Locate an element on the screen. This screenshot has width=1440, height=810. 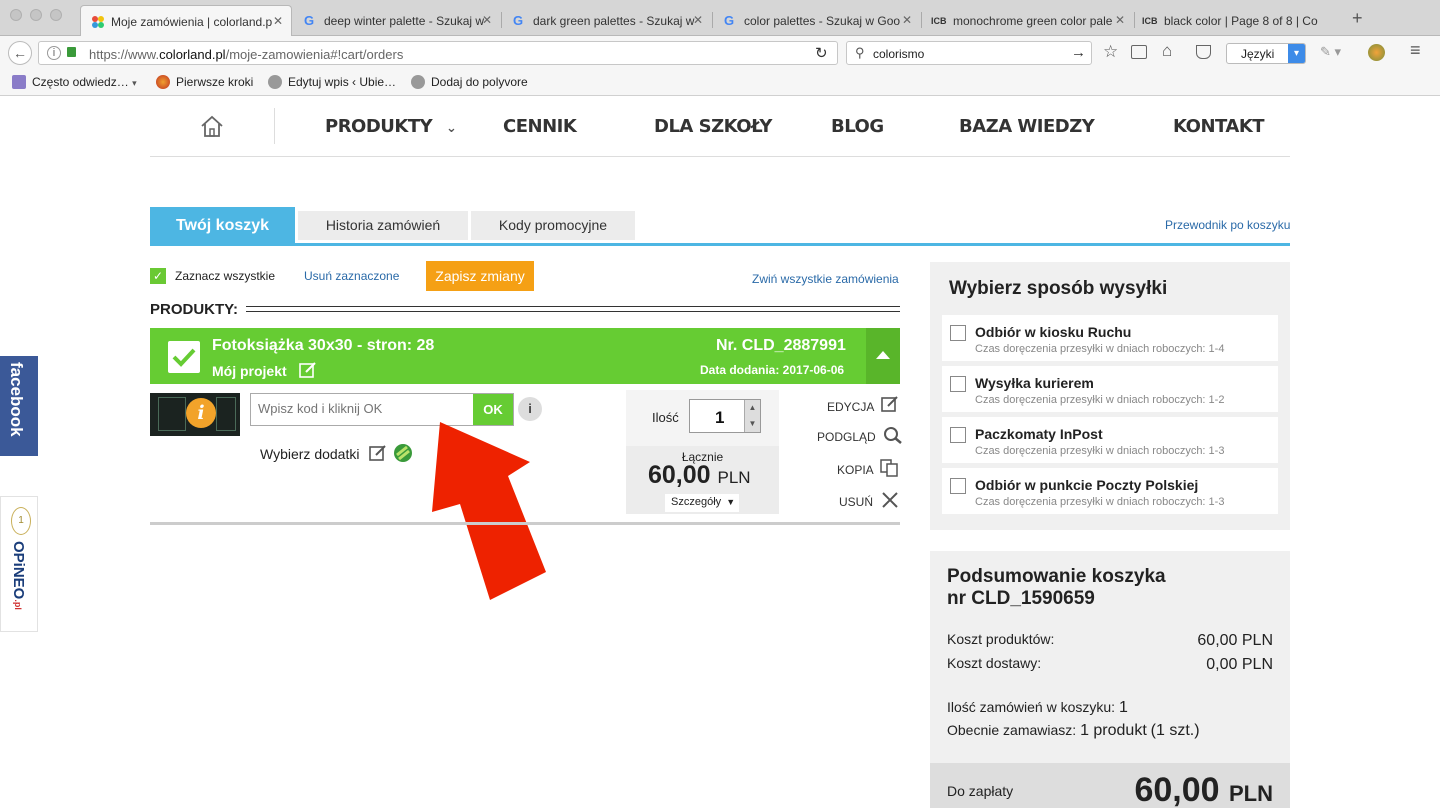
cart-guide-link: Przewodnik po koszyku is located at coordinates (1227, 225).